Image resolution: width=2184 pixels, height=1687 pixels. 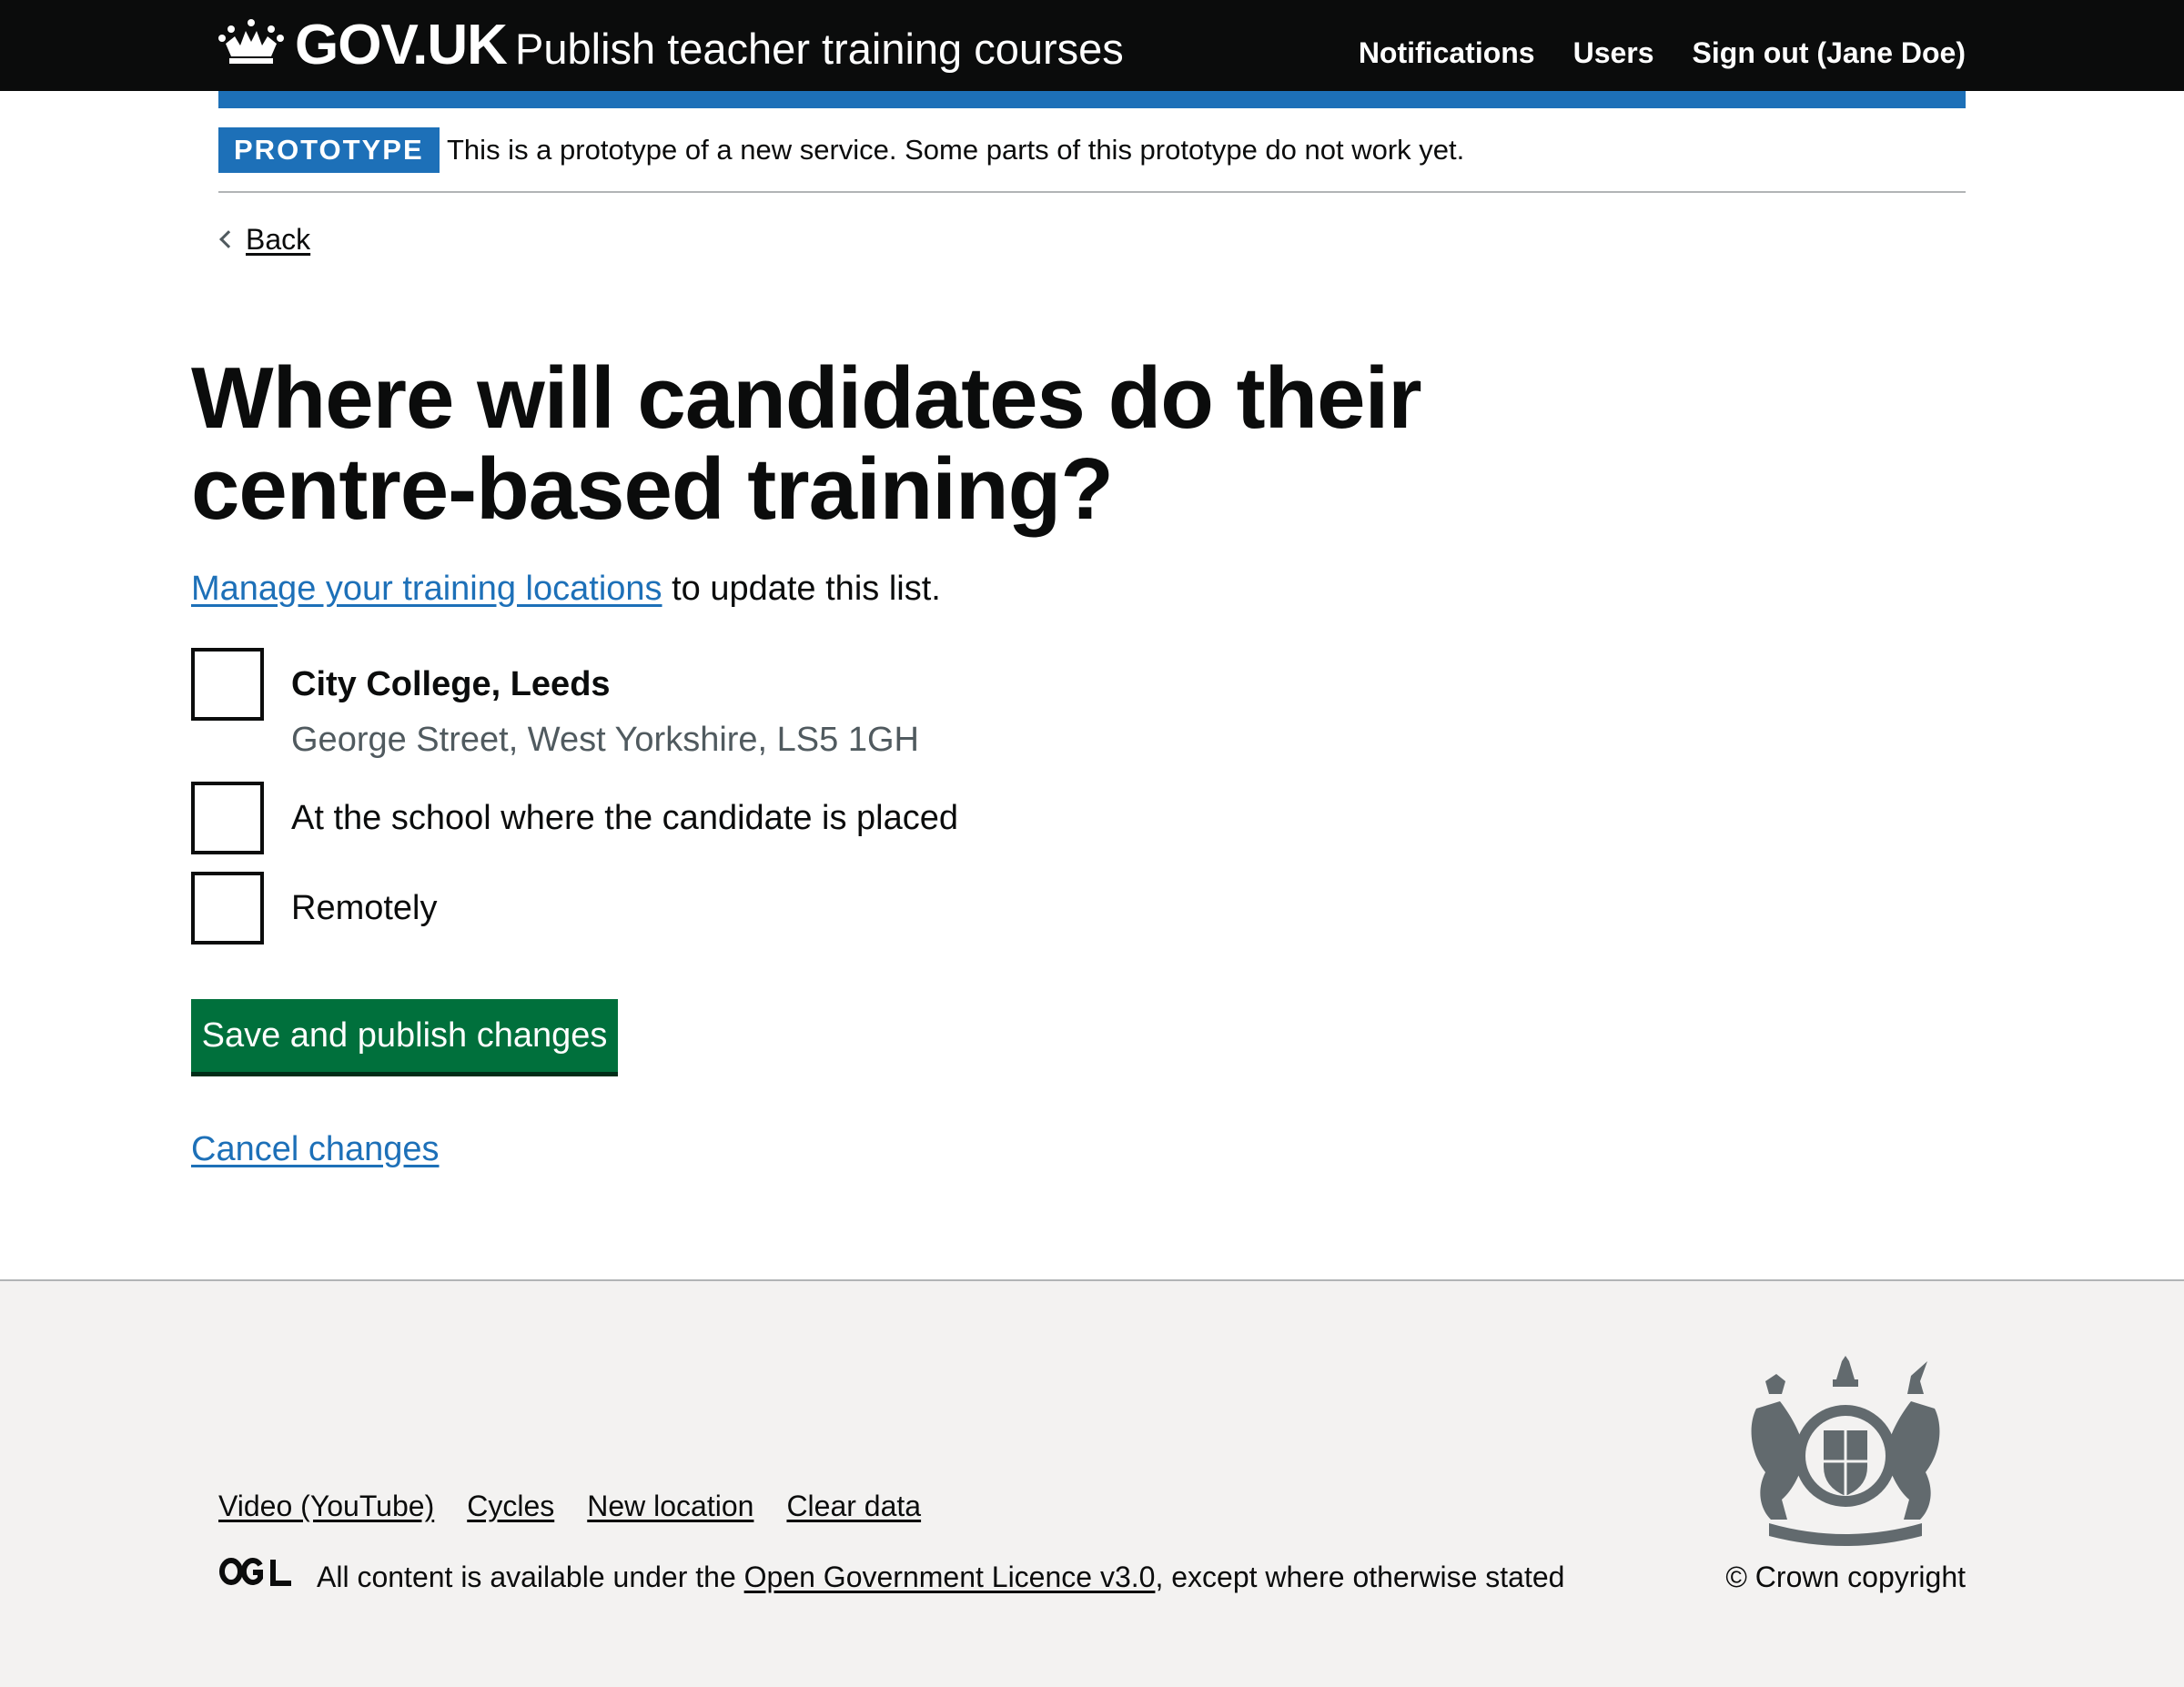 I want to click on save-and-publish-button: Save and publish changes, so click(x=405, y=1036).